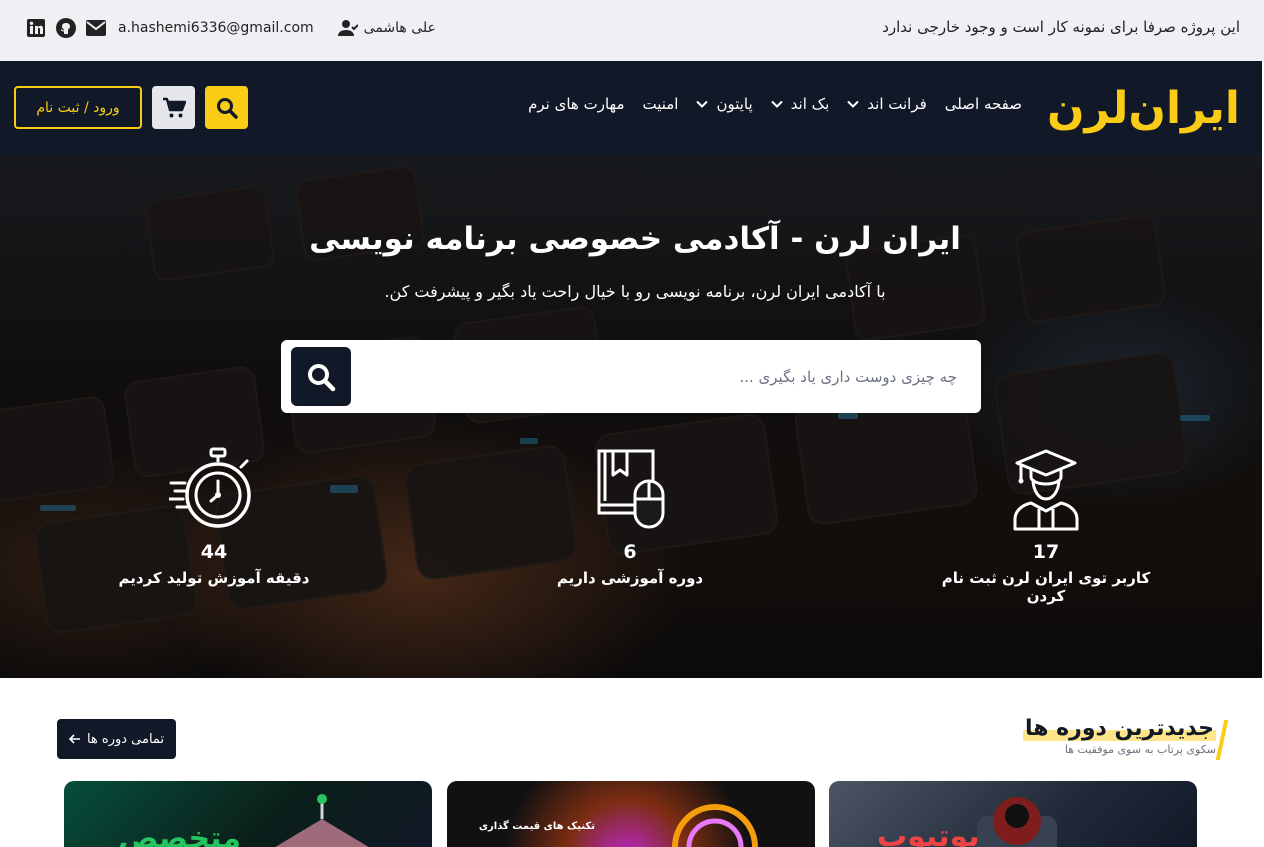 This screenshot has height=847, width=1264. Describe the element at coordinates (897, 104) in the screenshot. I see `menu-label: فرانت اند` at that location.